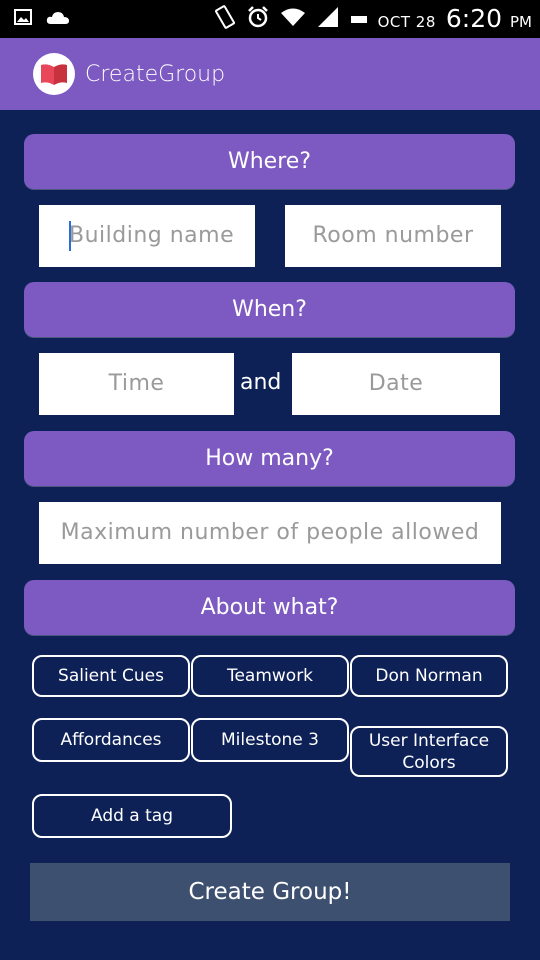 The height and width of the screenshot is (960, 540). I want to click on tag-milestone-3: Milestone 3, so click(270, 740).